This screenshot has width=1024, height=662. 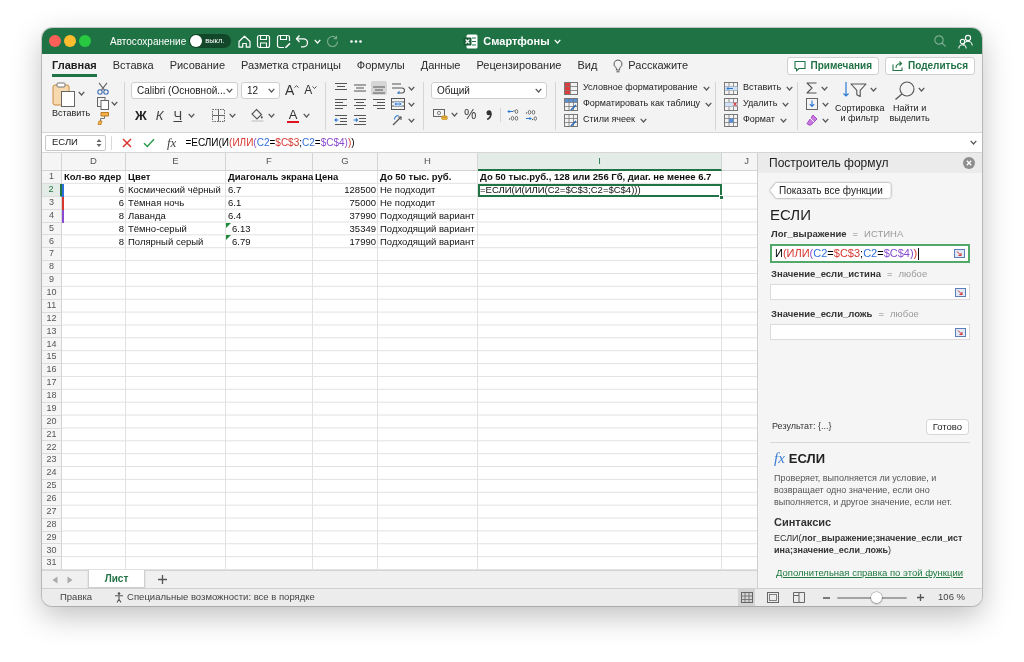 I want to click on zoom-level: 106 %, so click(x=951, y=597).